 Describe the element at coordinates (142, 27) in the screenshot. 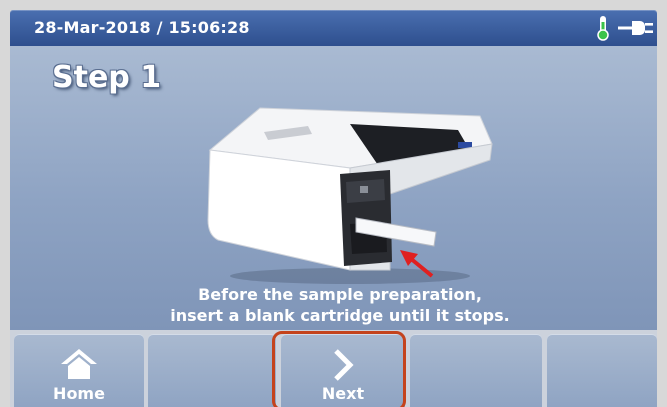

I see `datetime-display: 28-Mar-2018 / 15:06:28` at that location.